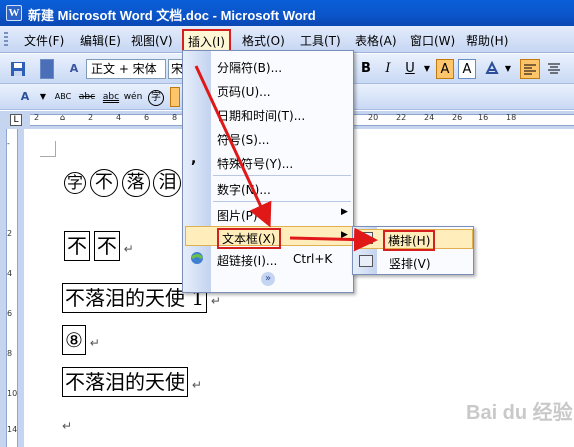 Image resolution: width=574 pixels, height=447 pixels. I want to click on arrow-to-textbox, so click(233, 146).